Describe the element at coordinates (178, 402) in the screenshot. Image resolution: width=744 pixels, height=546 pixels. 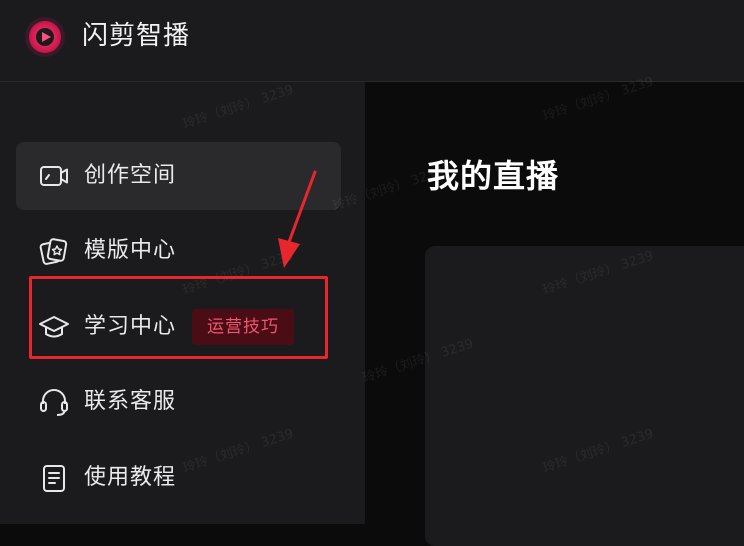
I see `sidebar-item-customer-service: 联系客服` at that location.